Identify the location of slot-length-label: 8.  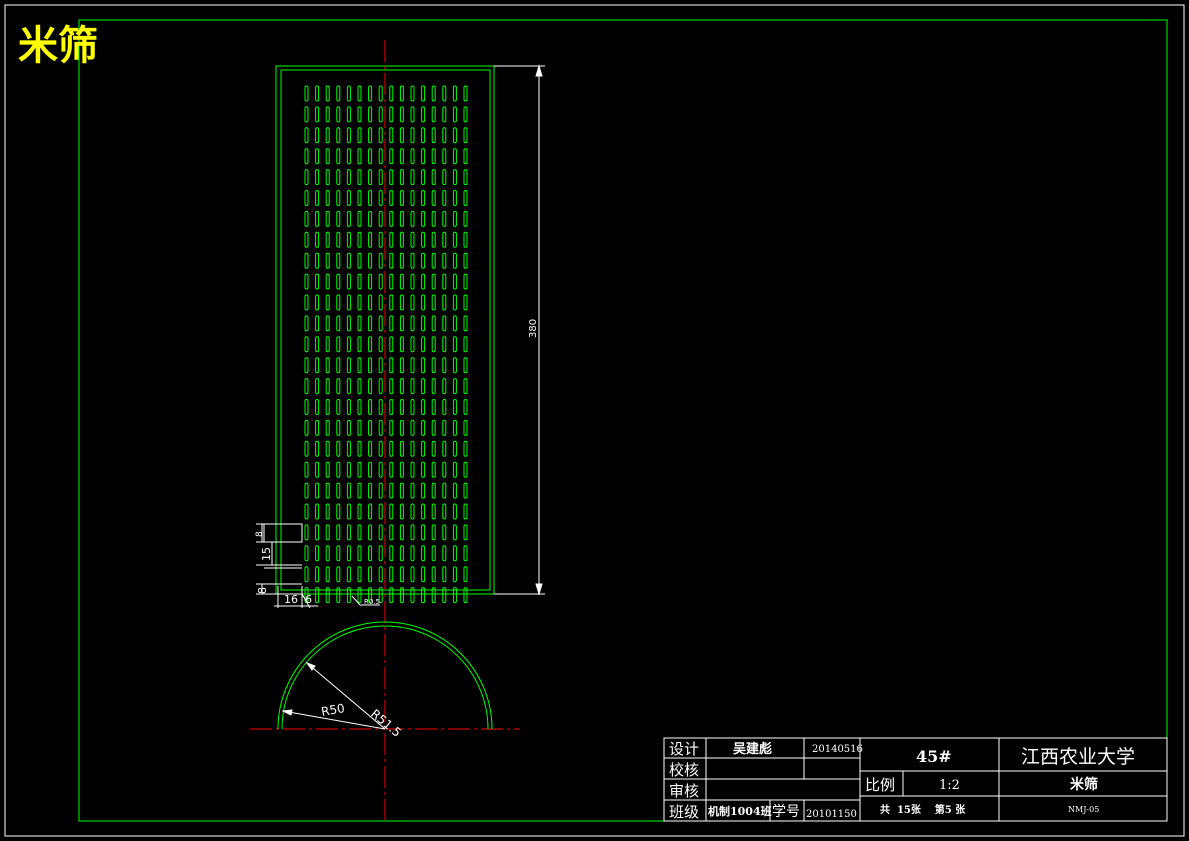
(260, 534).